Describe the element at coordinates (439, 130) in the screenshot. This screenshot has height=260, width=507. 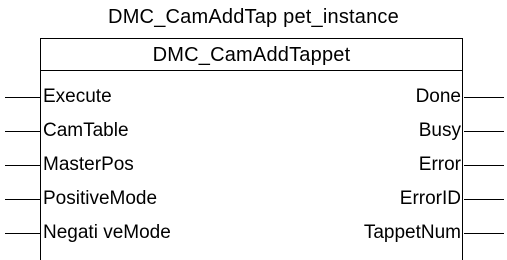
I see `output-busy: Busy` at that location.